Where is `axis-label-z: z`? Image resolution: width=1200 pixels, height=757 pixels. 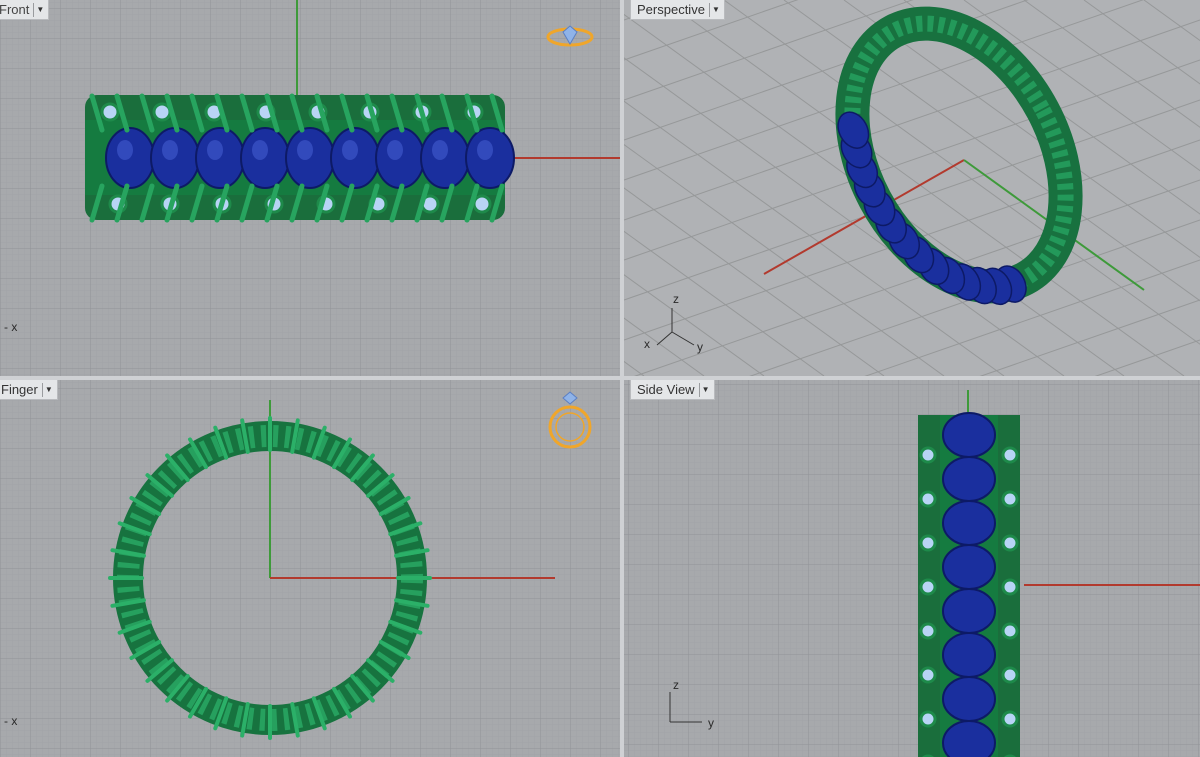 axis-label-z: z is located at coordinates (676, 299).